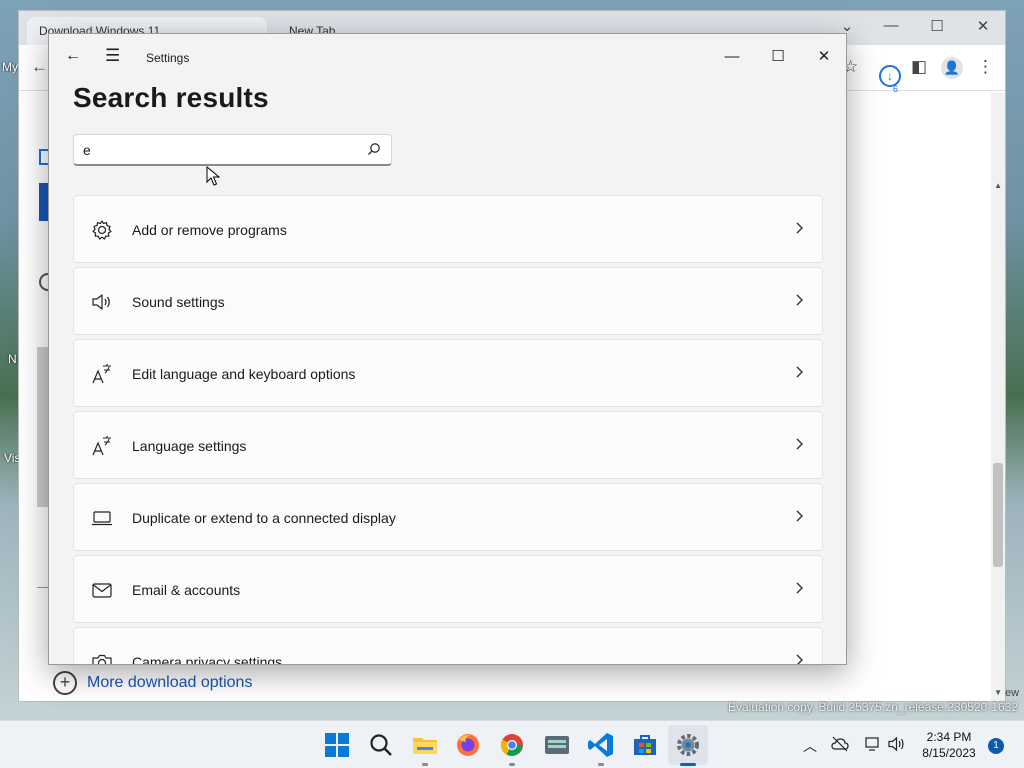 Image resolution: width=1024 pixels, height=768 pixels. What do you see at coordinates (189, 446) in the screenshot?
I see `result-label: Language settings` at bounding box center [189, 446].